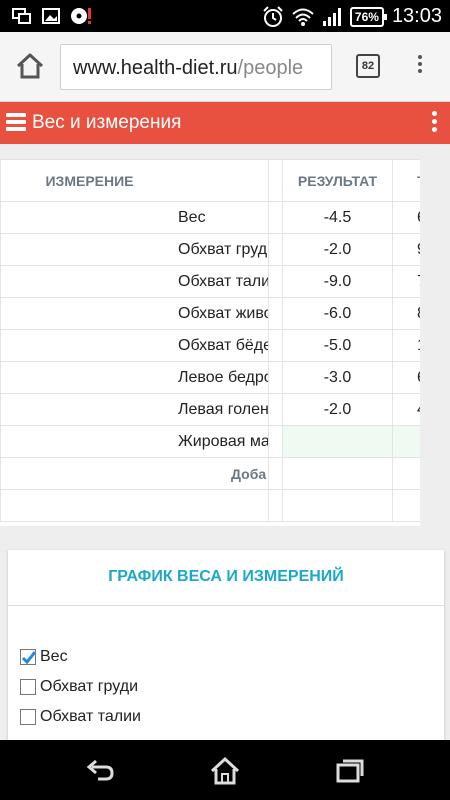  Describe the element at coordinates (303, 17) in the screenshot. I see `wifi-icon` at that location.